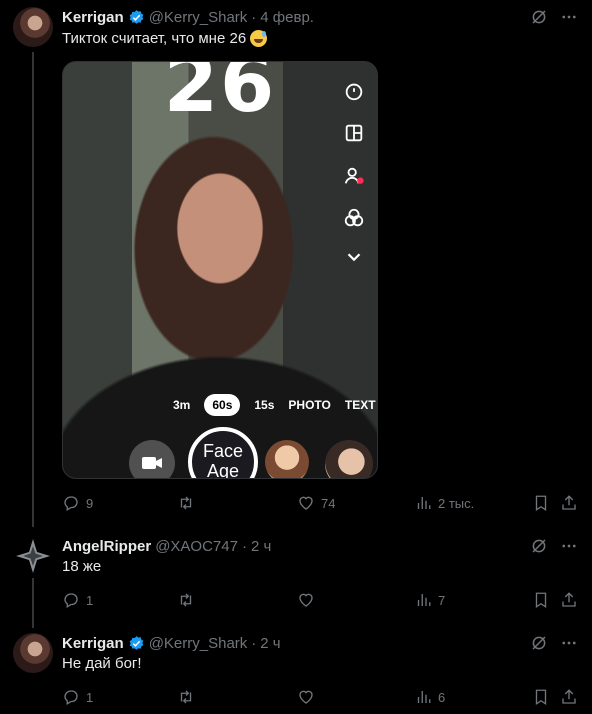  I want to click on tweet-header: AngelRipper @XAOC747 · 2 ч, so click(166, 546).